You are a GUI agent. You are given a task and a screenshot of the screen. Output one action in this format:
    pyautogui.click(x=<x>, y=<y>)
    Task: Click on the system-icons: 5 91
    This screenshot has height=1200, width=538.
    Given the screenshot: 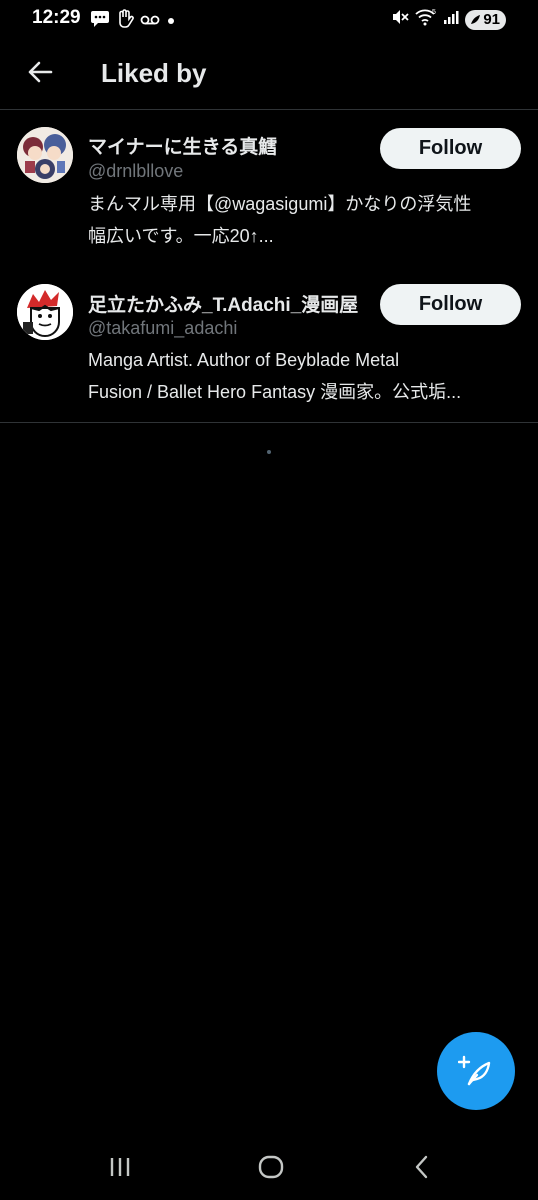 What is the action you would take?
    pyautogui.click(x=448, y=19)
    